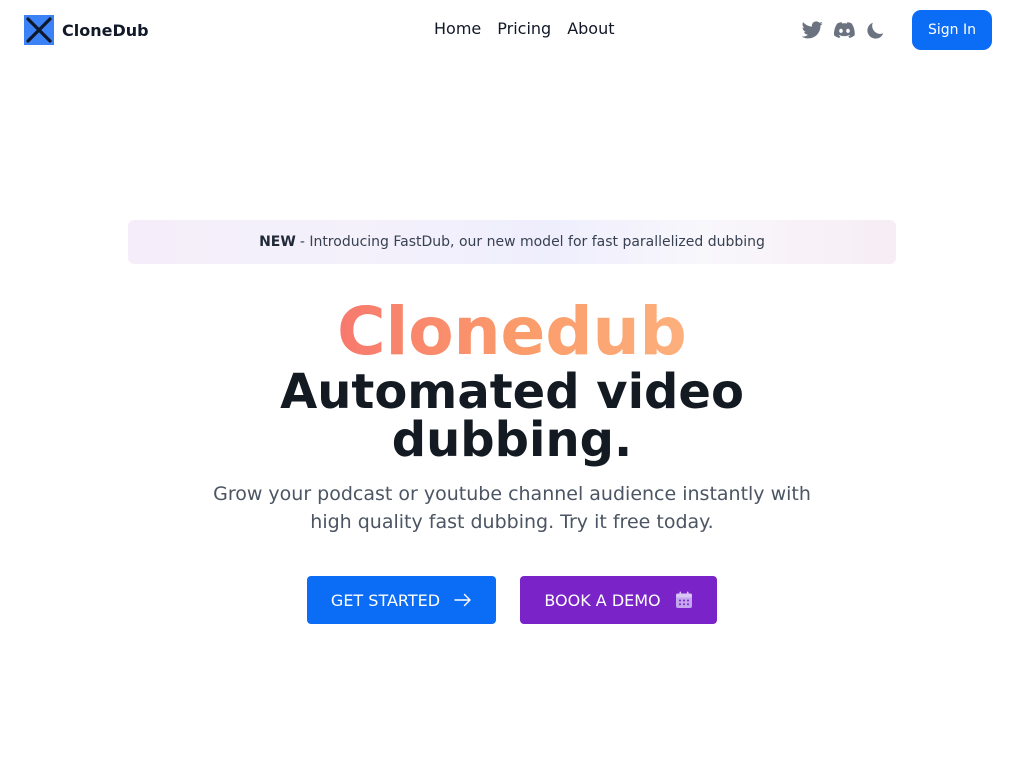  What do you see at coordinates (590, 29) in the screenshot?
I see `nav-about-link: About` at bounding box center [590, 29].